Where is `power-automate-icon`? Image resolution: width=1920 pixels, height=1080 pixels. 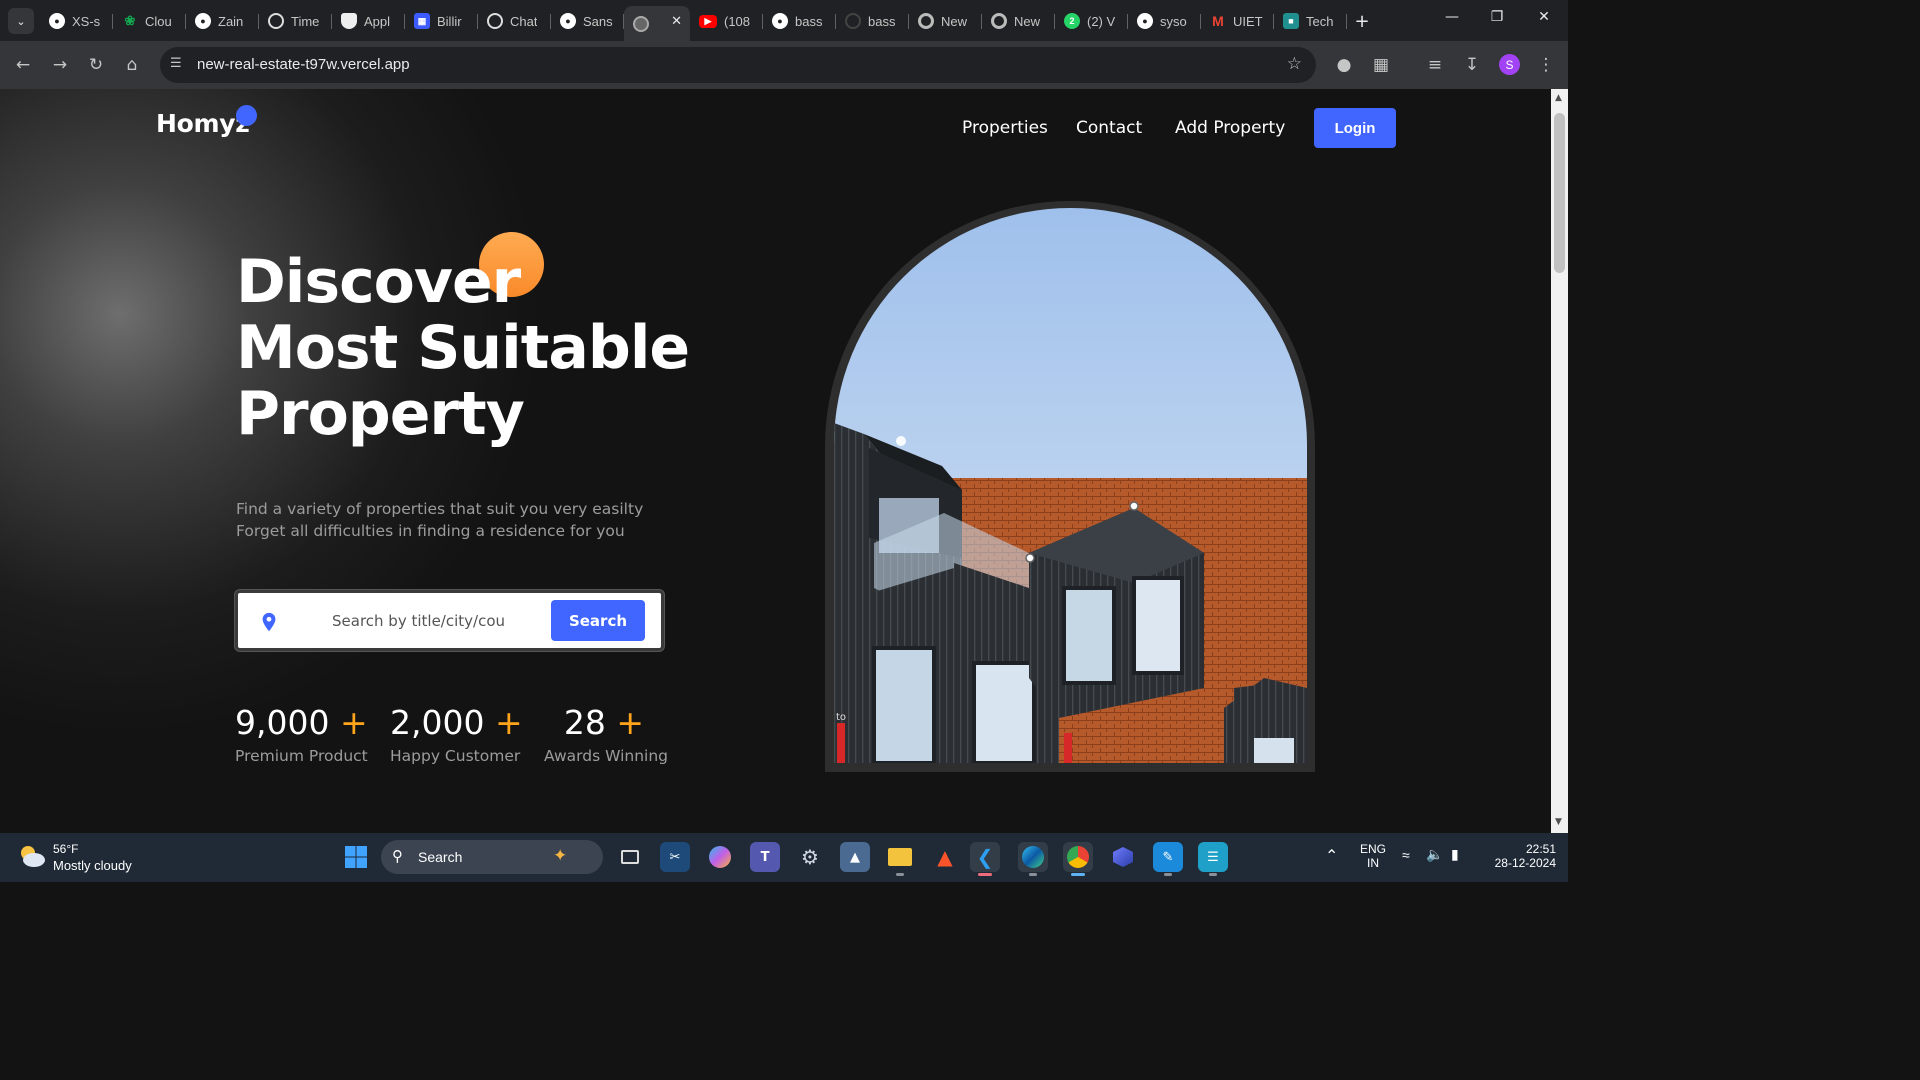
power-automate-icon is located at coordinates (1123, 857).